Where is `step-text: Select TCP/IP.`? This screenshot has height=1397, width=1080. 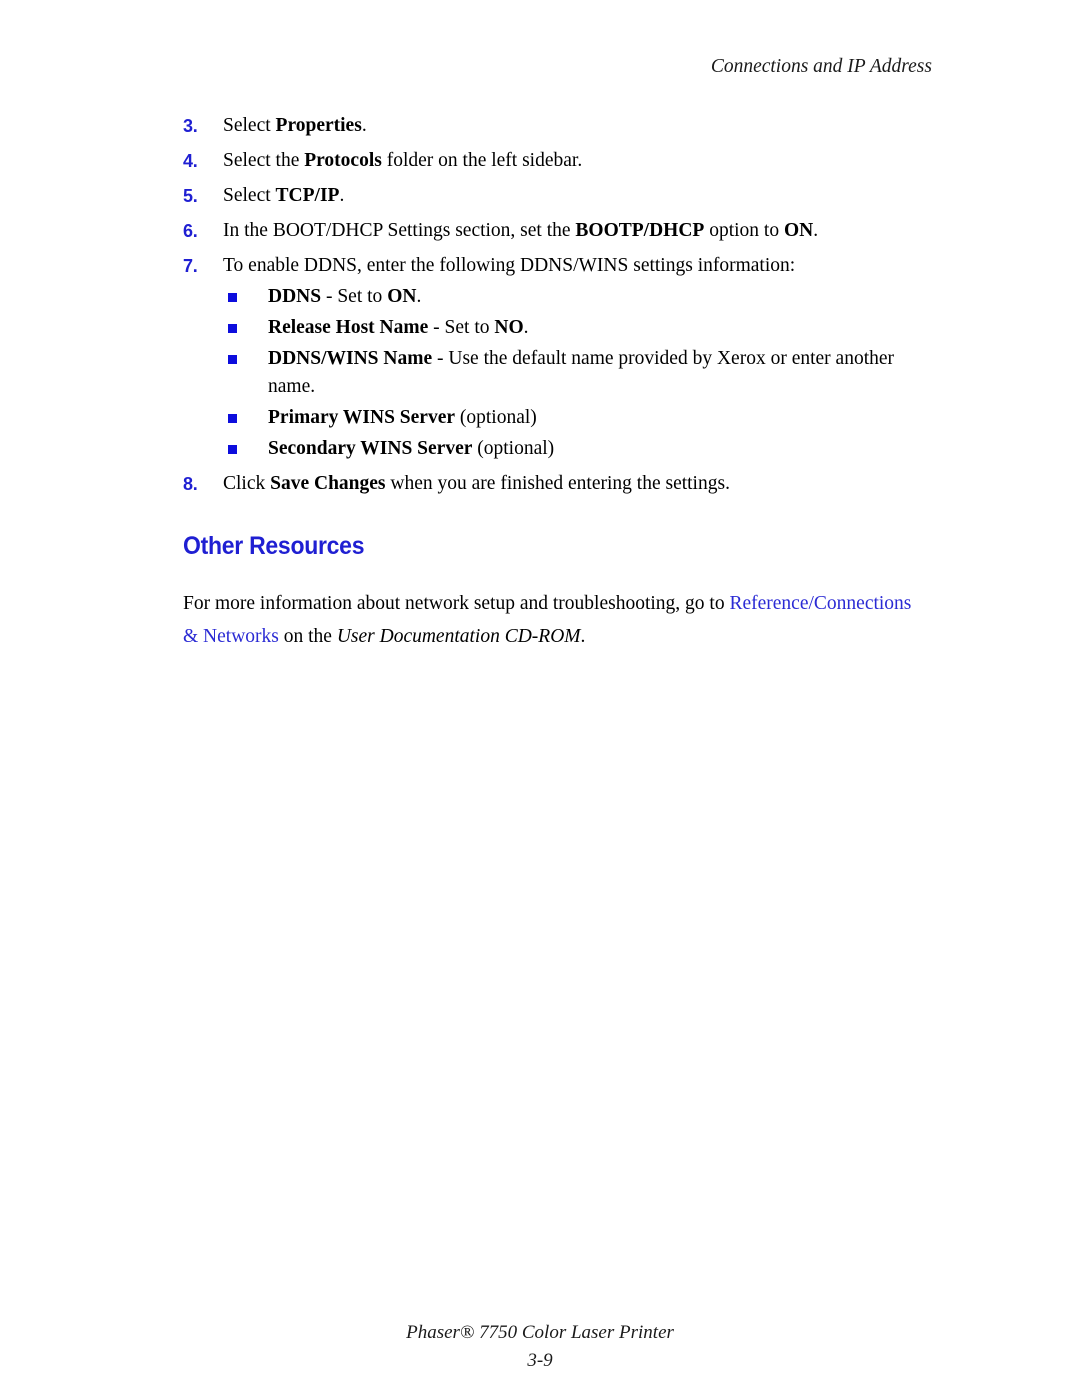
step-text: Select TCP/IP. is located at coordinates (284, 195).